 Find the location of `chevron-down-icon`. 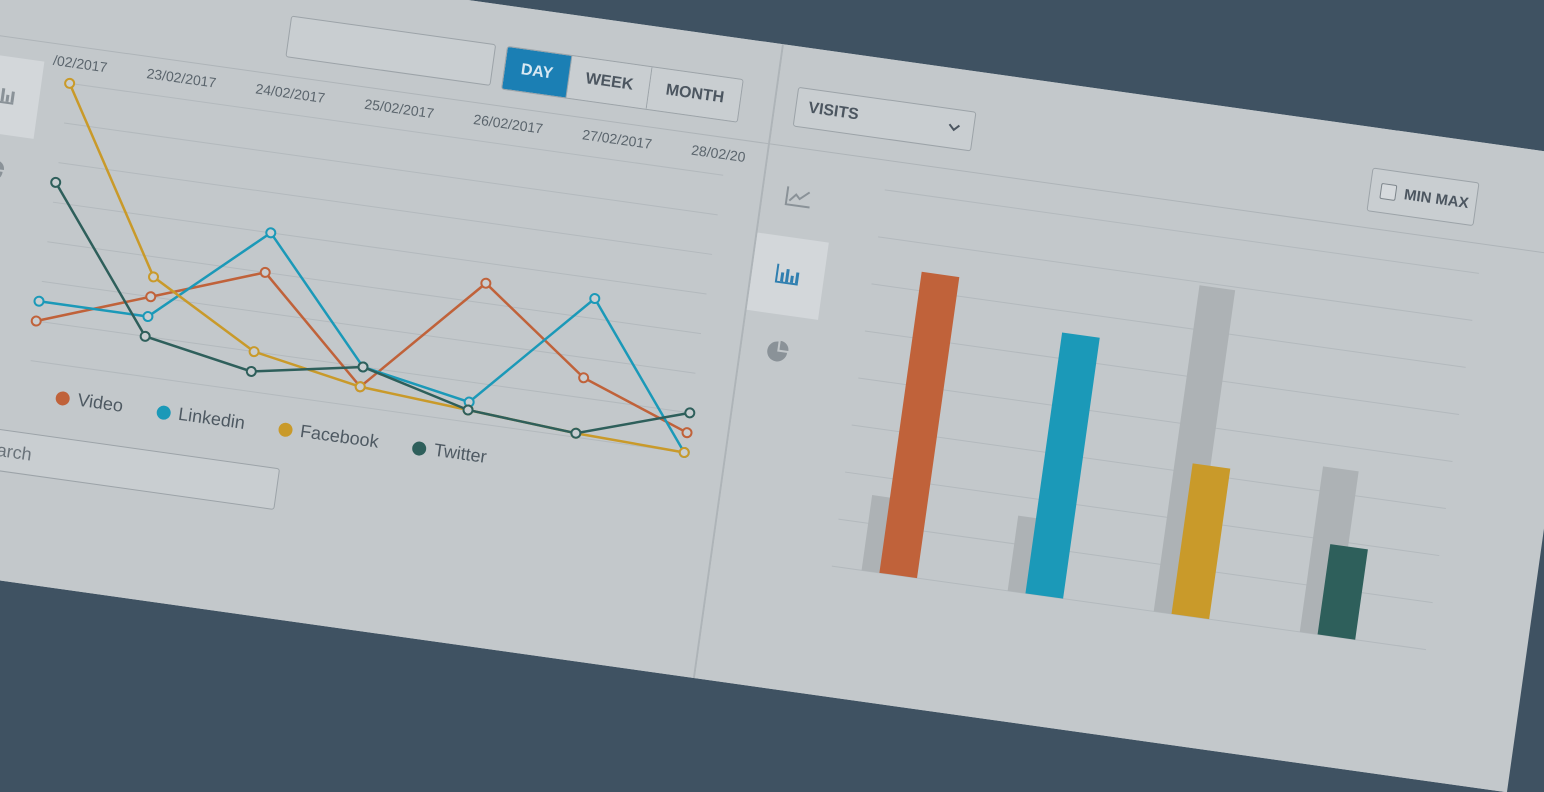

chevron-down-icon is located at coordinates (954, 129).